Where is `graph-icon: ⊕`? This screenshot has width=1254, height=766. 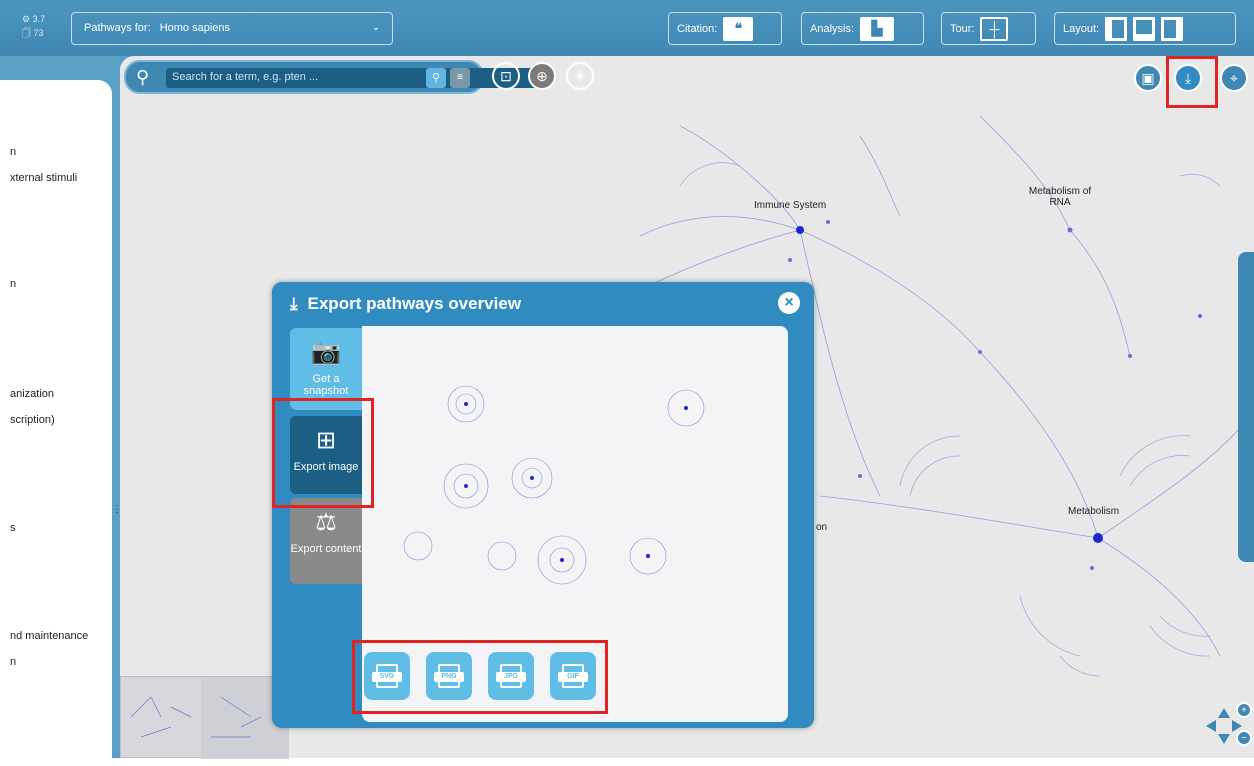
graph-icon: ⊕ is located at coordinates (542, 76).